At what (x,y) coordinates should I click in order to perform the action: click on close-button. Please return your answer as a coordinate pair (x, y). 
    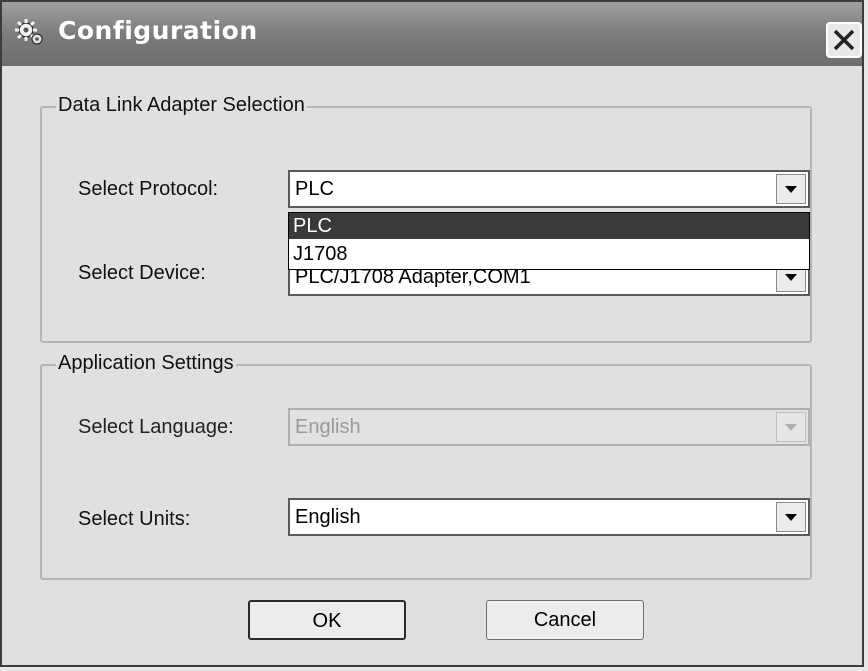
    Looking at the image, I should click on (844, 40).